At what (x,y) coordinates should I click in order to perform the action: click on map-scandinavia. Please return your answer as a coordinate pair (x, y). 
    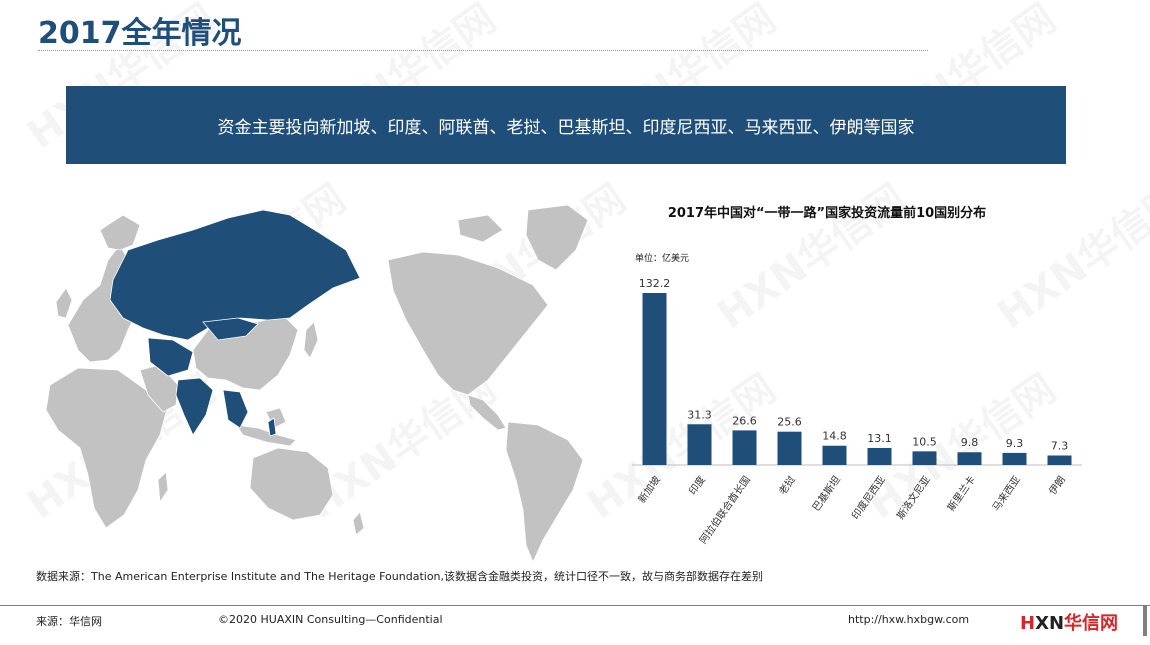
    Looking at the image, I should click on (120, 232).